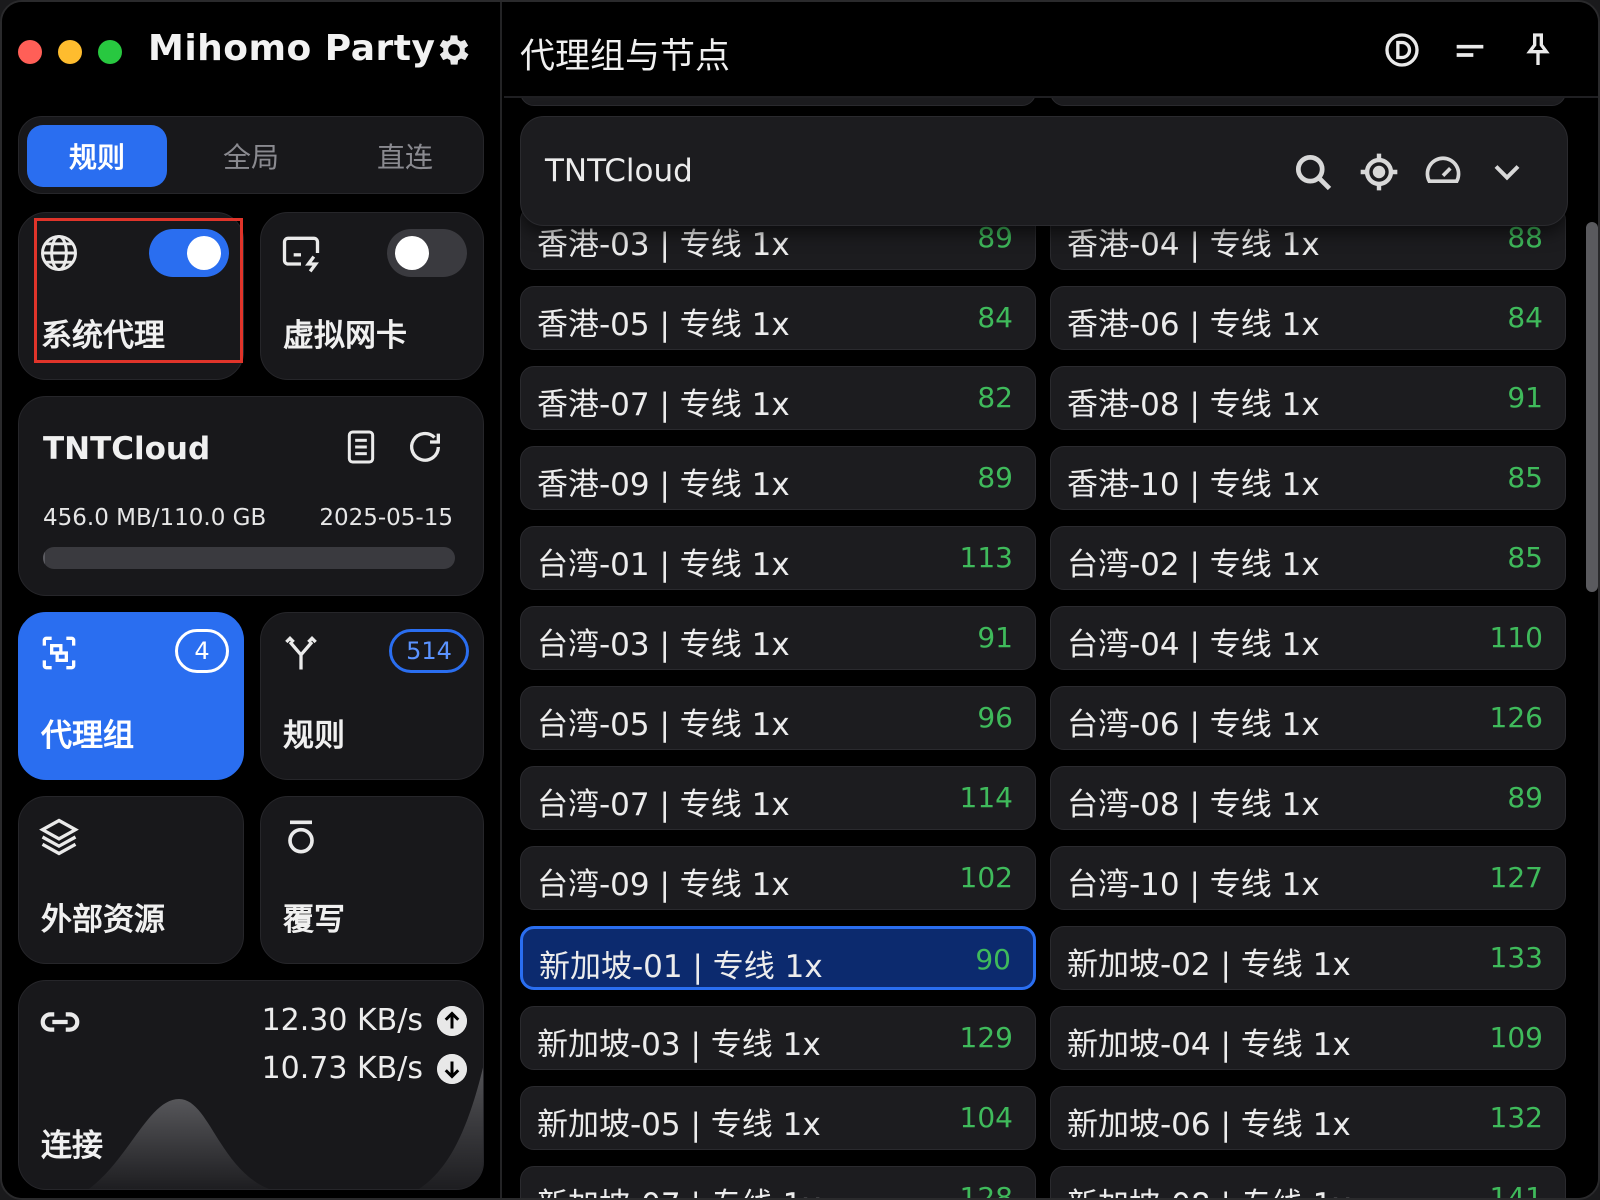  Describe the element at coordinates (372, 296) in the screenshot. I see `virtual-nic-card: 虚拟网卡` at that location.